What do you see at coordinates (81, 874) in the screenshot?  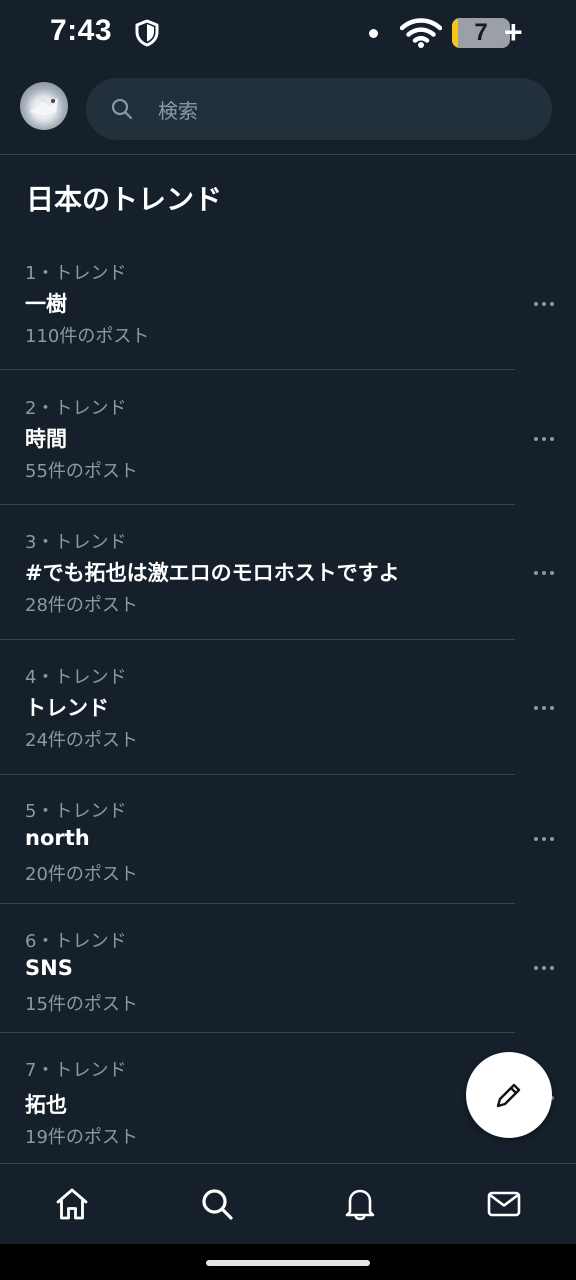 I see `trend-post-count: 20件のポスト` at bounding box center [81, 874].